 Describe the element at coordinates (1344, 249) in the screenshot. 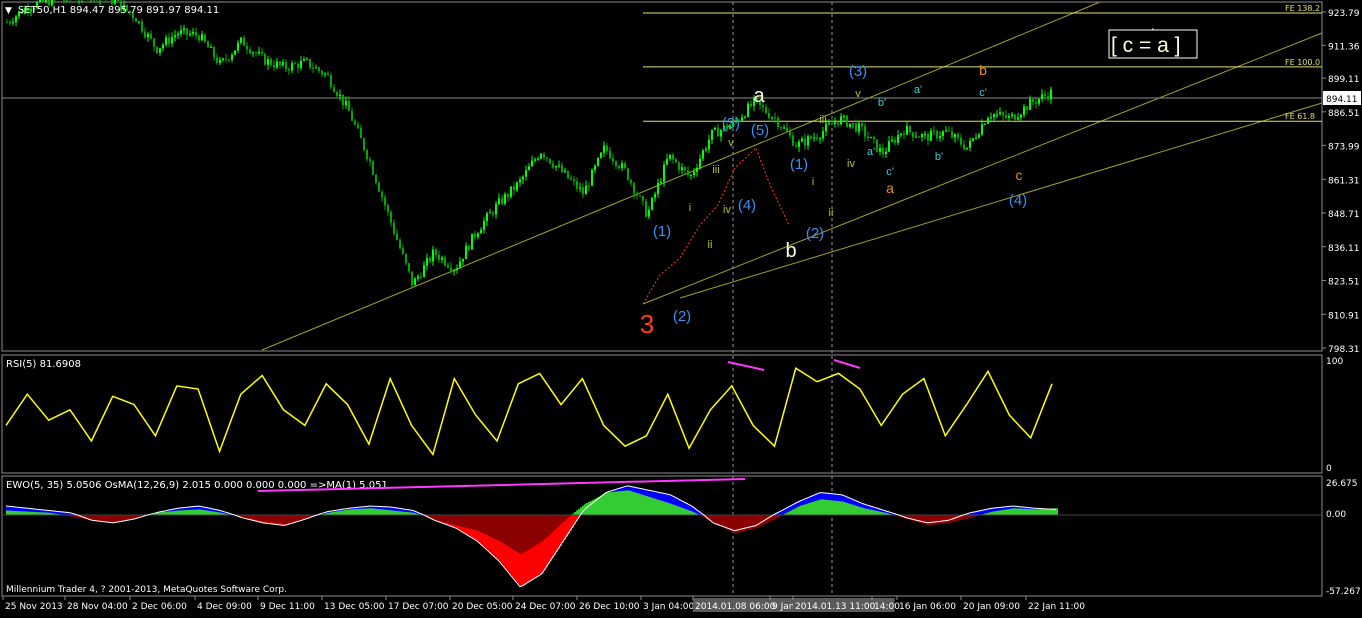

I see `price-tick-label: 836.11` at that location.